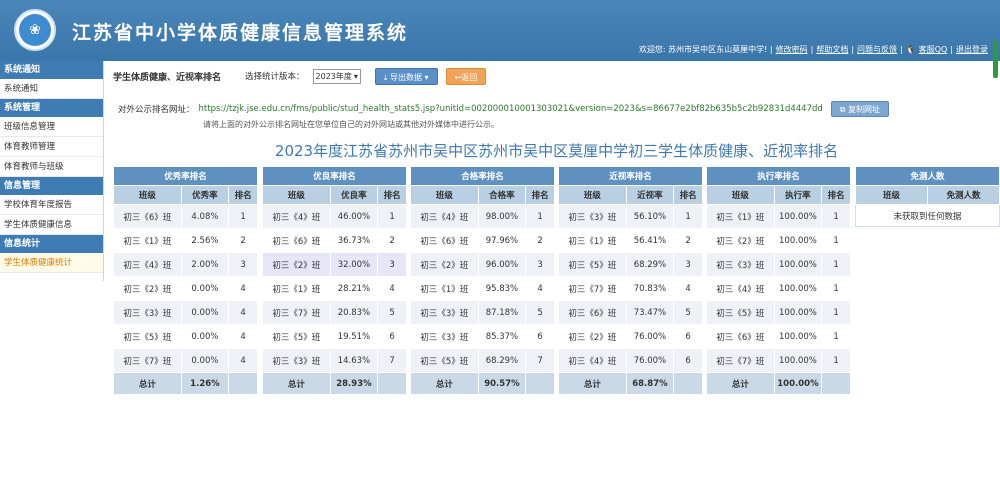 This screenshot has height=491, width=1000. What do you see at coordinates (995, 59) in the screenshot?
I see `scrollbar` at bounding box center [995, 59].